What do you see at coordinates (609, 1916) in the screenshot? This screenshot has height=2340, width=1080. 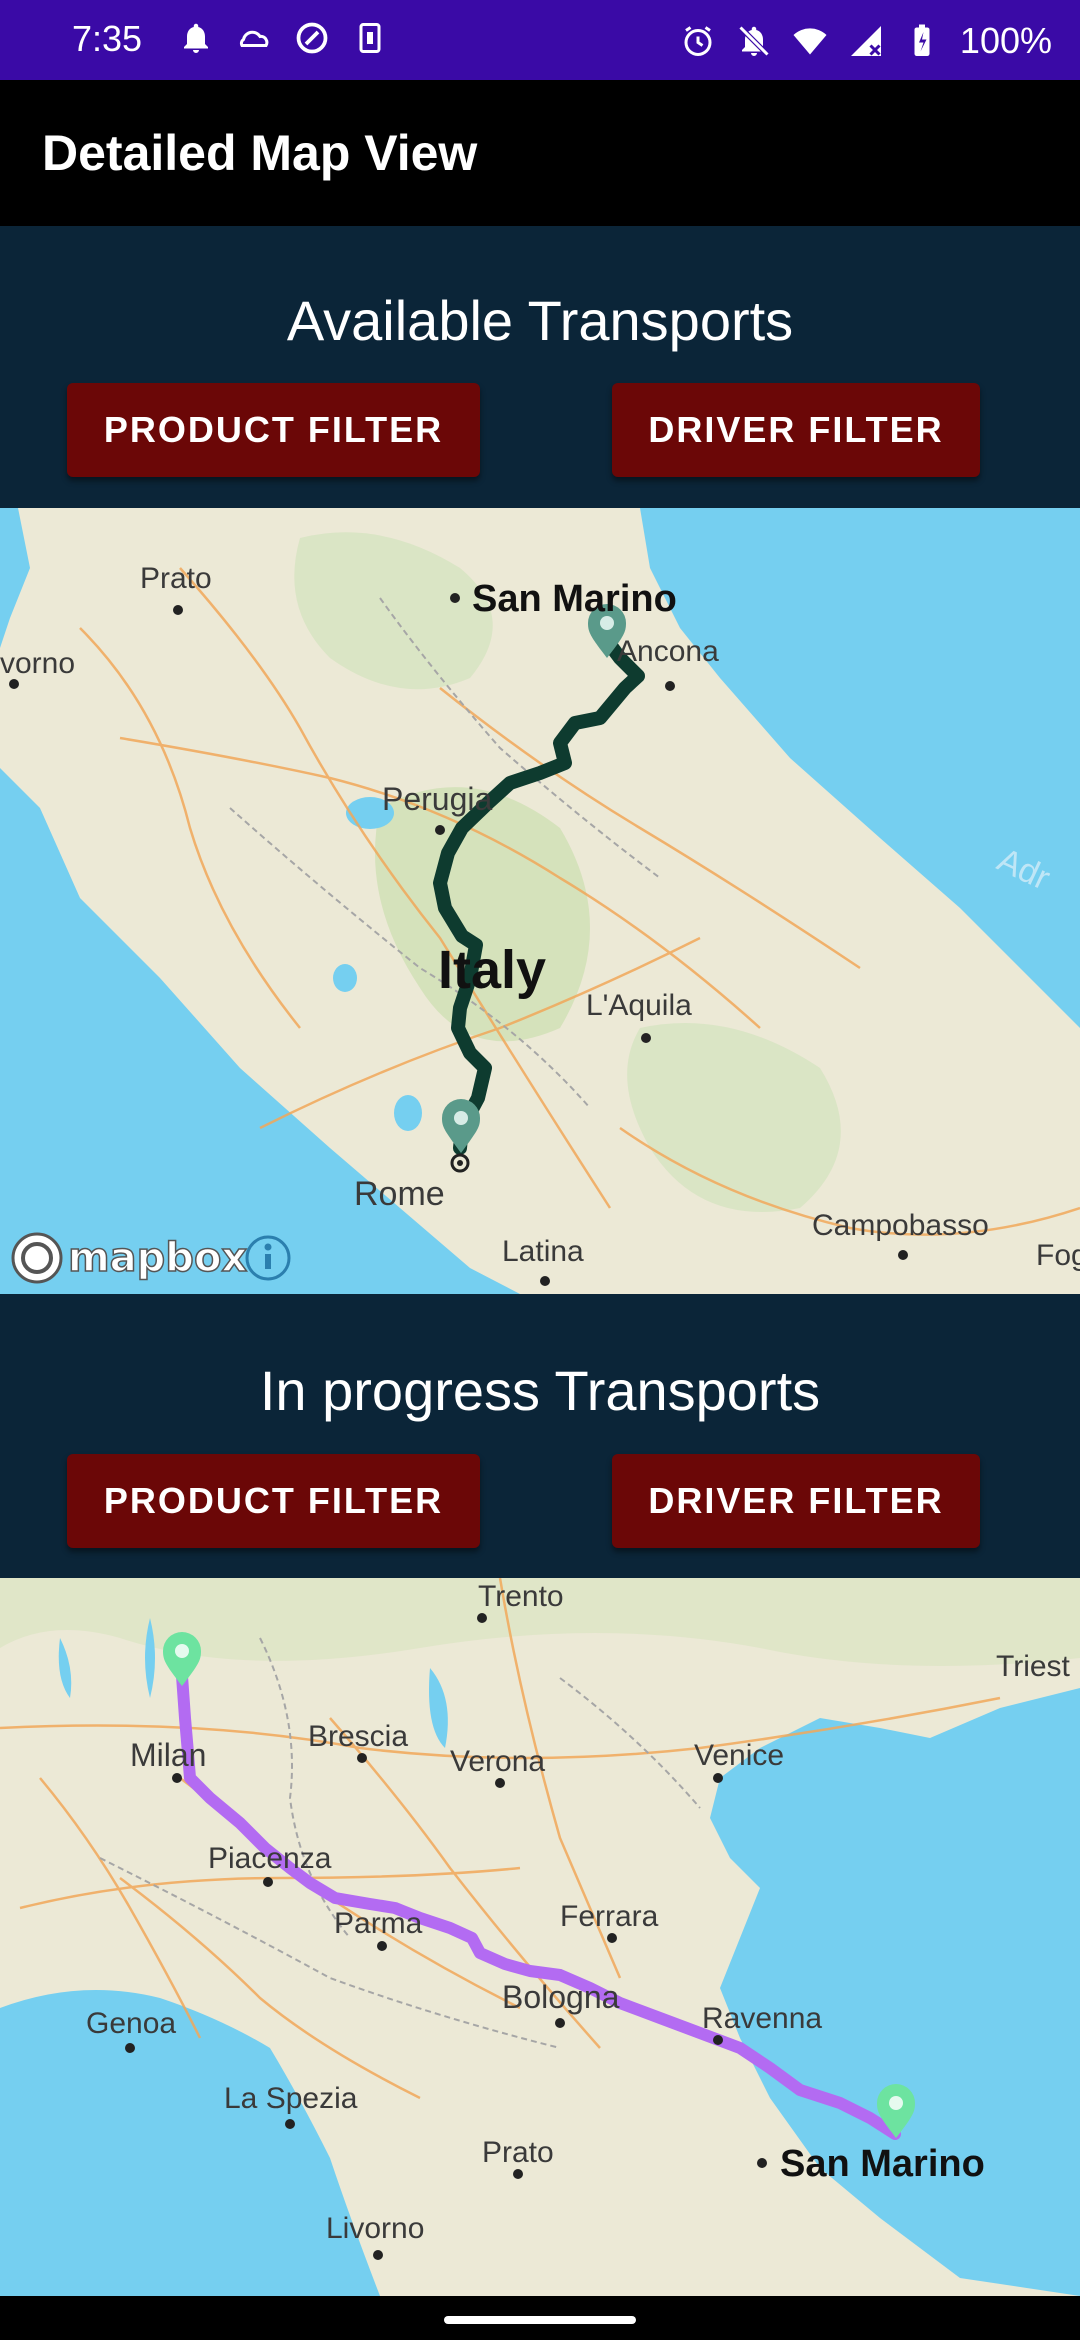 I see `map-label-ferrara: Ferrara` at bounding box center [609, 1916].